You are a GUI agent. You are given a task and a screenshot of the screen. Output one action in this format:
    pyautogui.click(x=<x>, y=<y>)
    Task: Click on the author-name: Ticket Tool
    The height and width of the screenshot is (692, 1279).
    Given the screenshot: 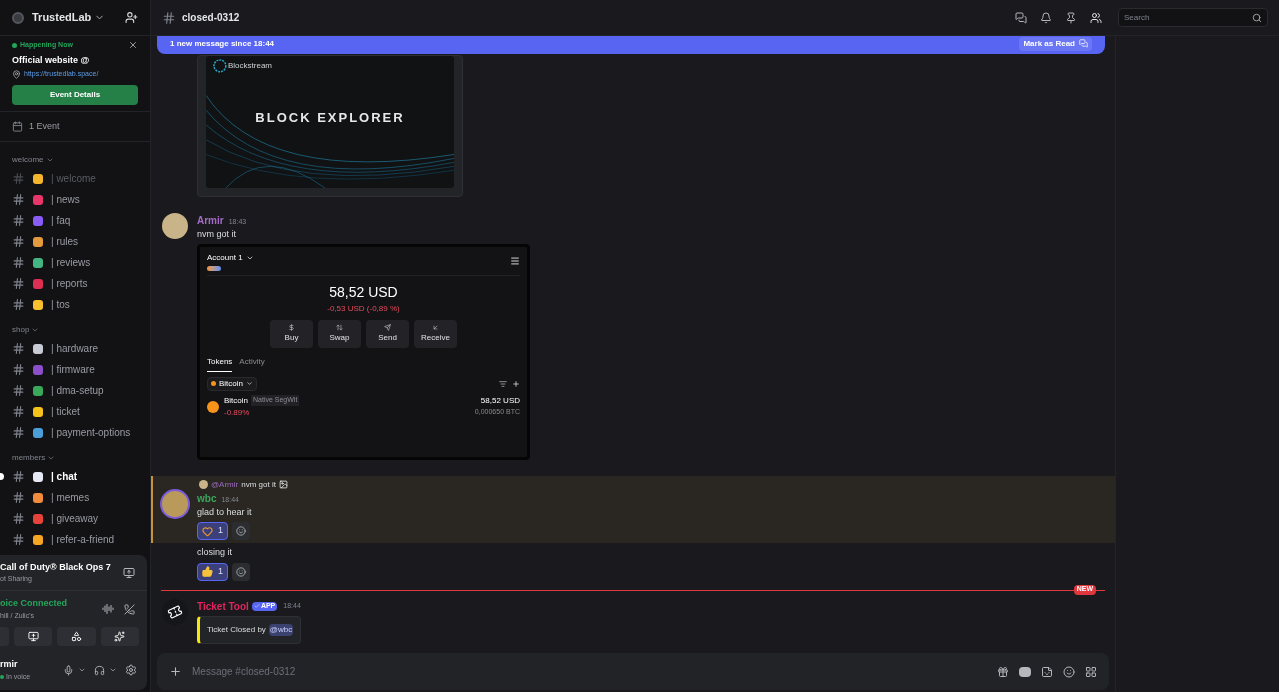 What is the action you would take?
    pyautogui.click(x=223, y=606)
    